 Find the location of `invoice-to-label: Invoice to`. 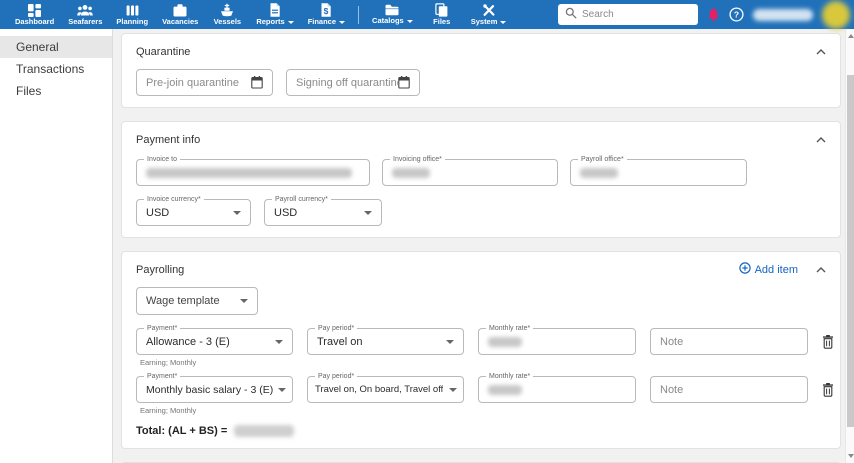

invoice-to-label: Invoice to is located at coordinates (162, 159).